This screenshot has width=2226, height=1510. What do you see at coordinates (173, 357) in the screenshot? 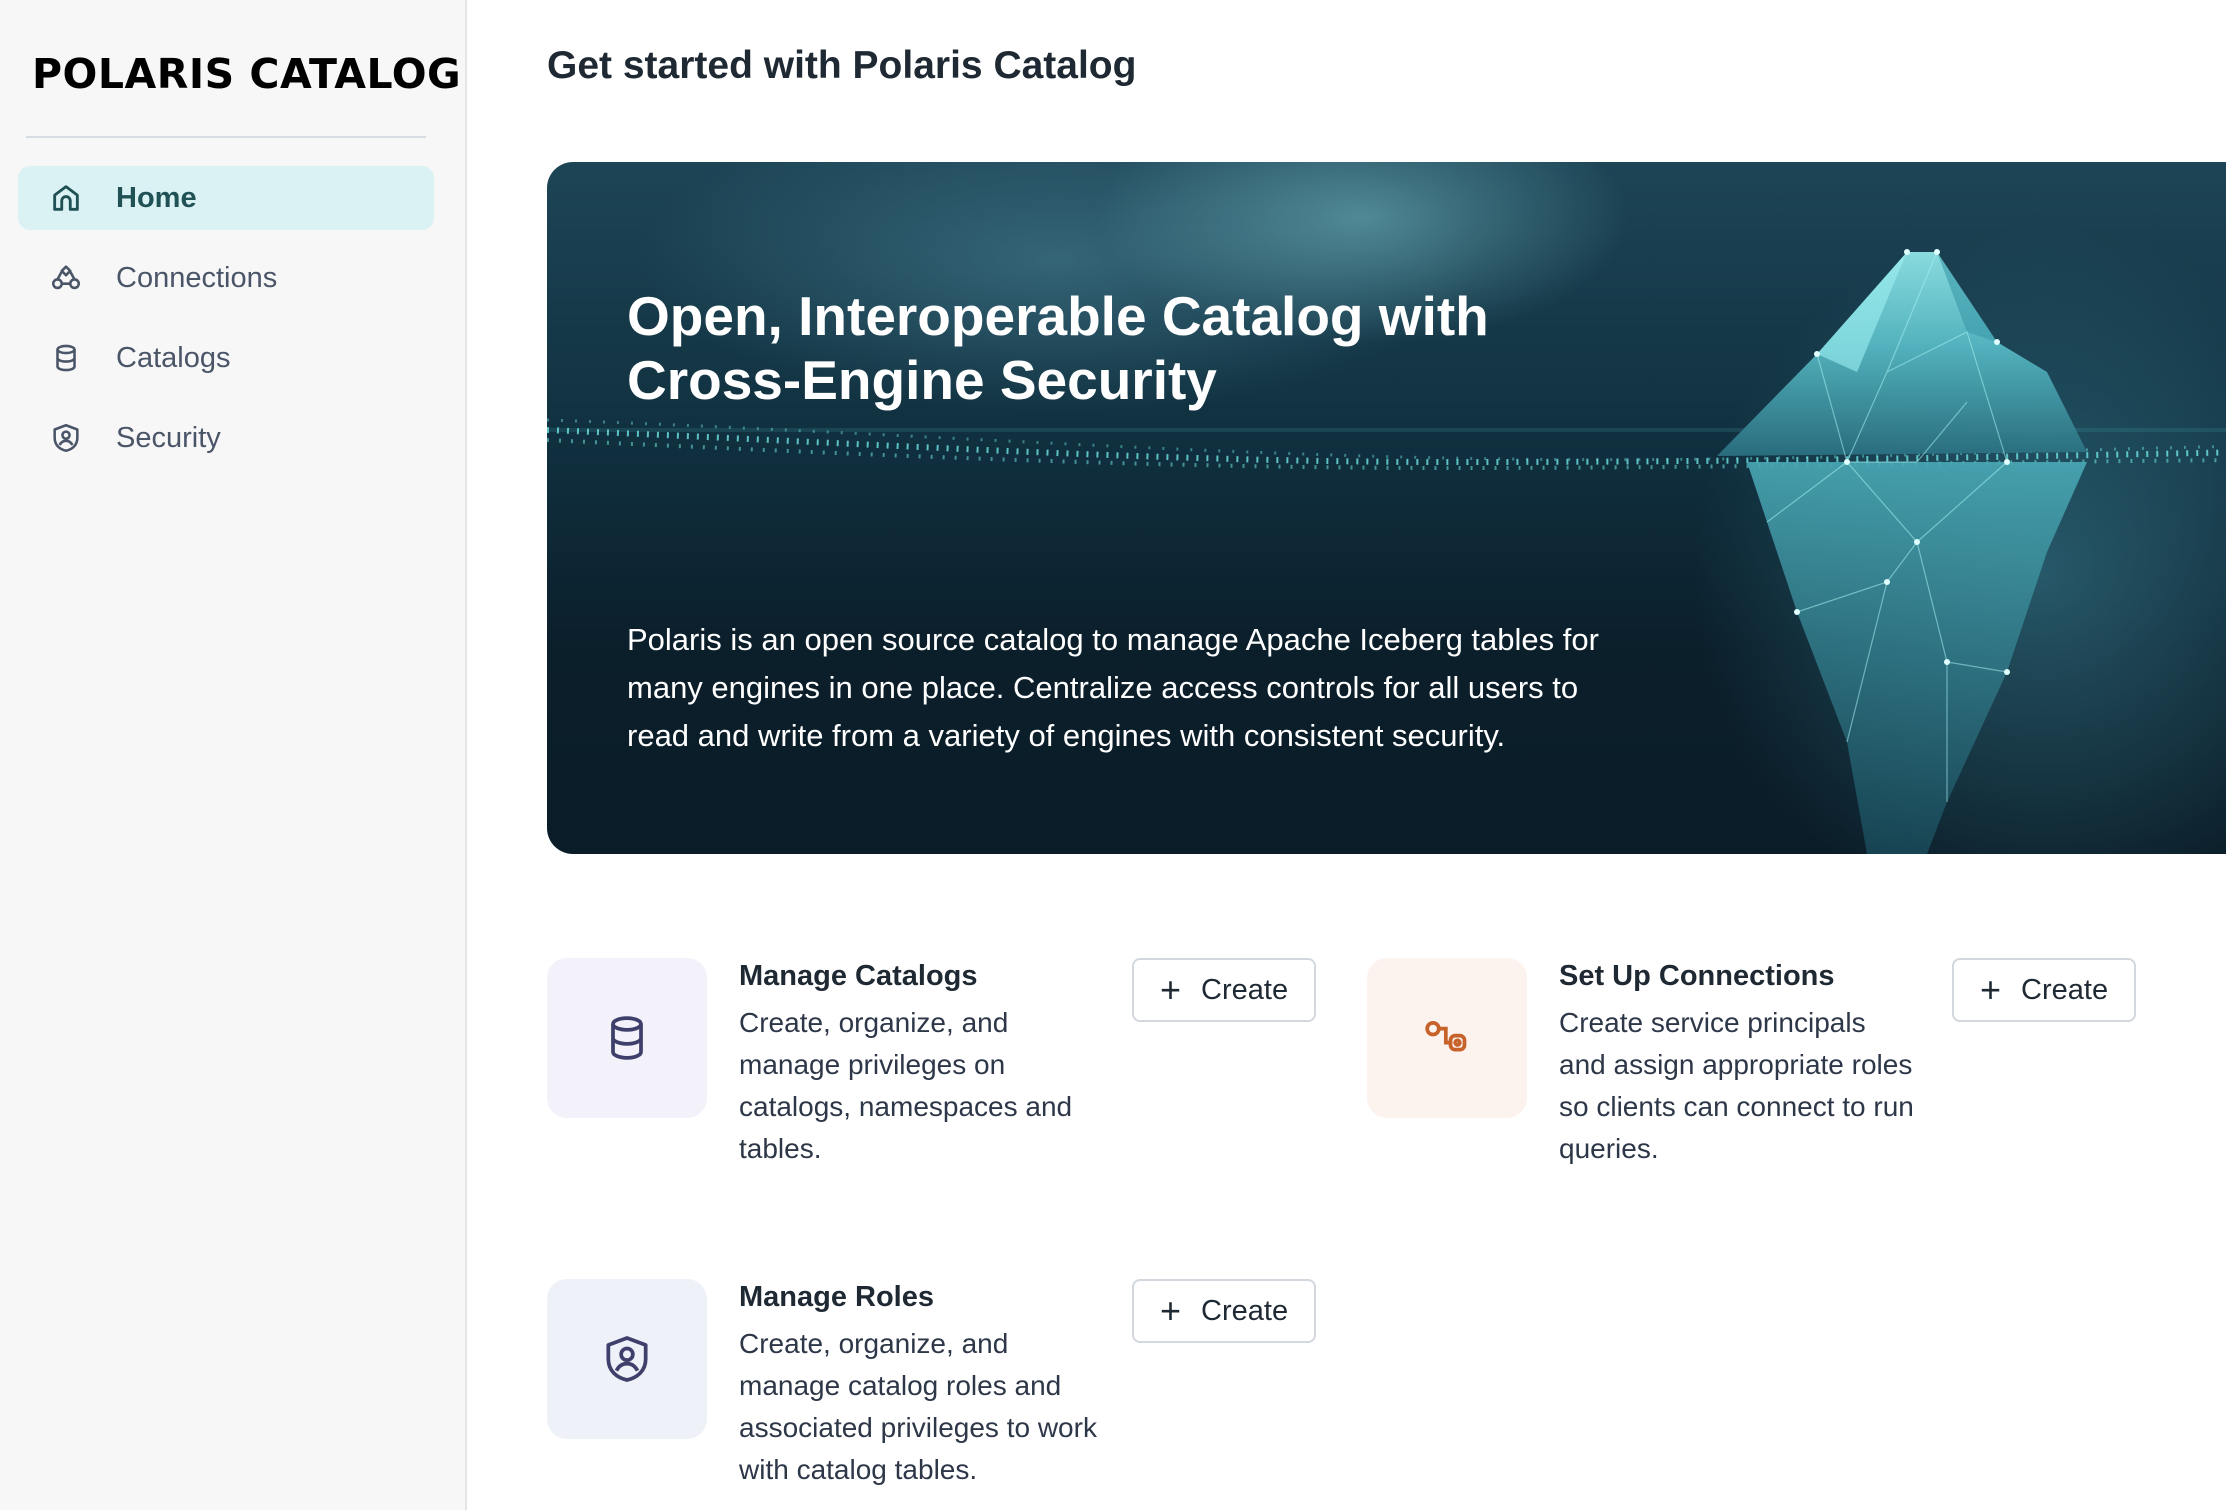
I see `sidebar-item-label: Catalogs` at bounding box center [173, 357].